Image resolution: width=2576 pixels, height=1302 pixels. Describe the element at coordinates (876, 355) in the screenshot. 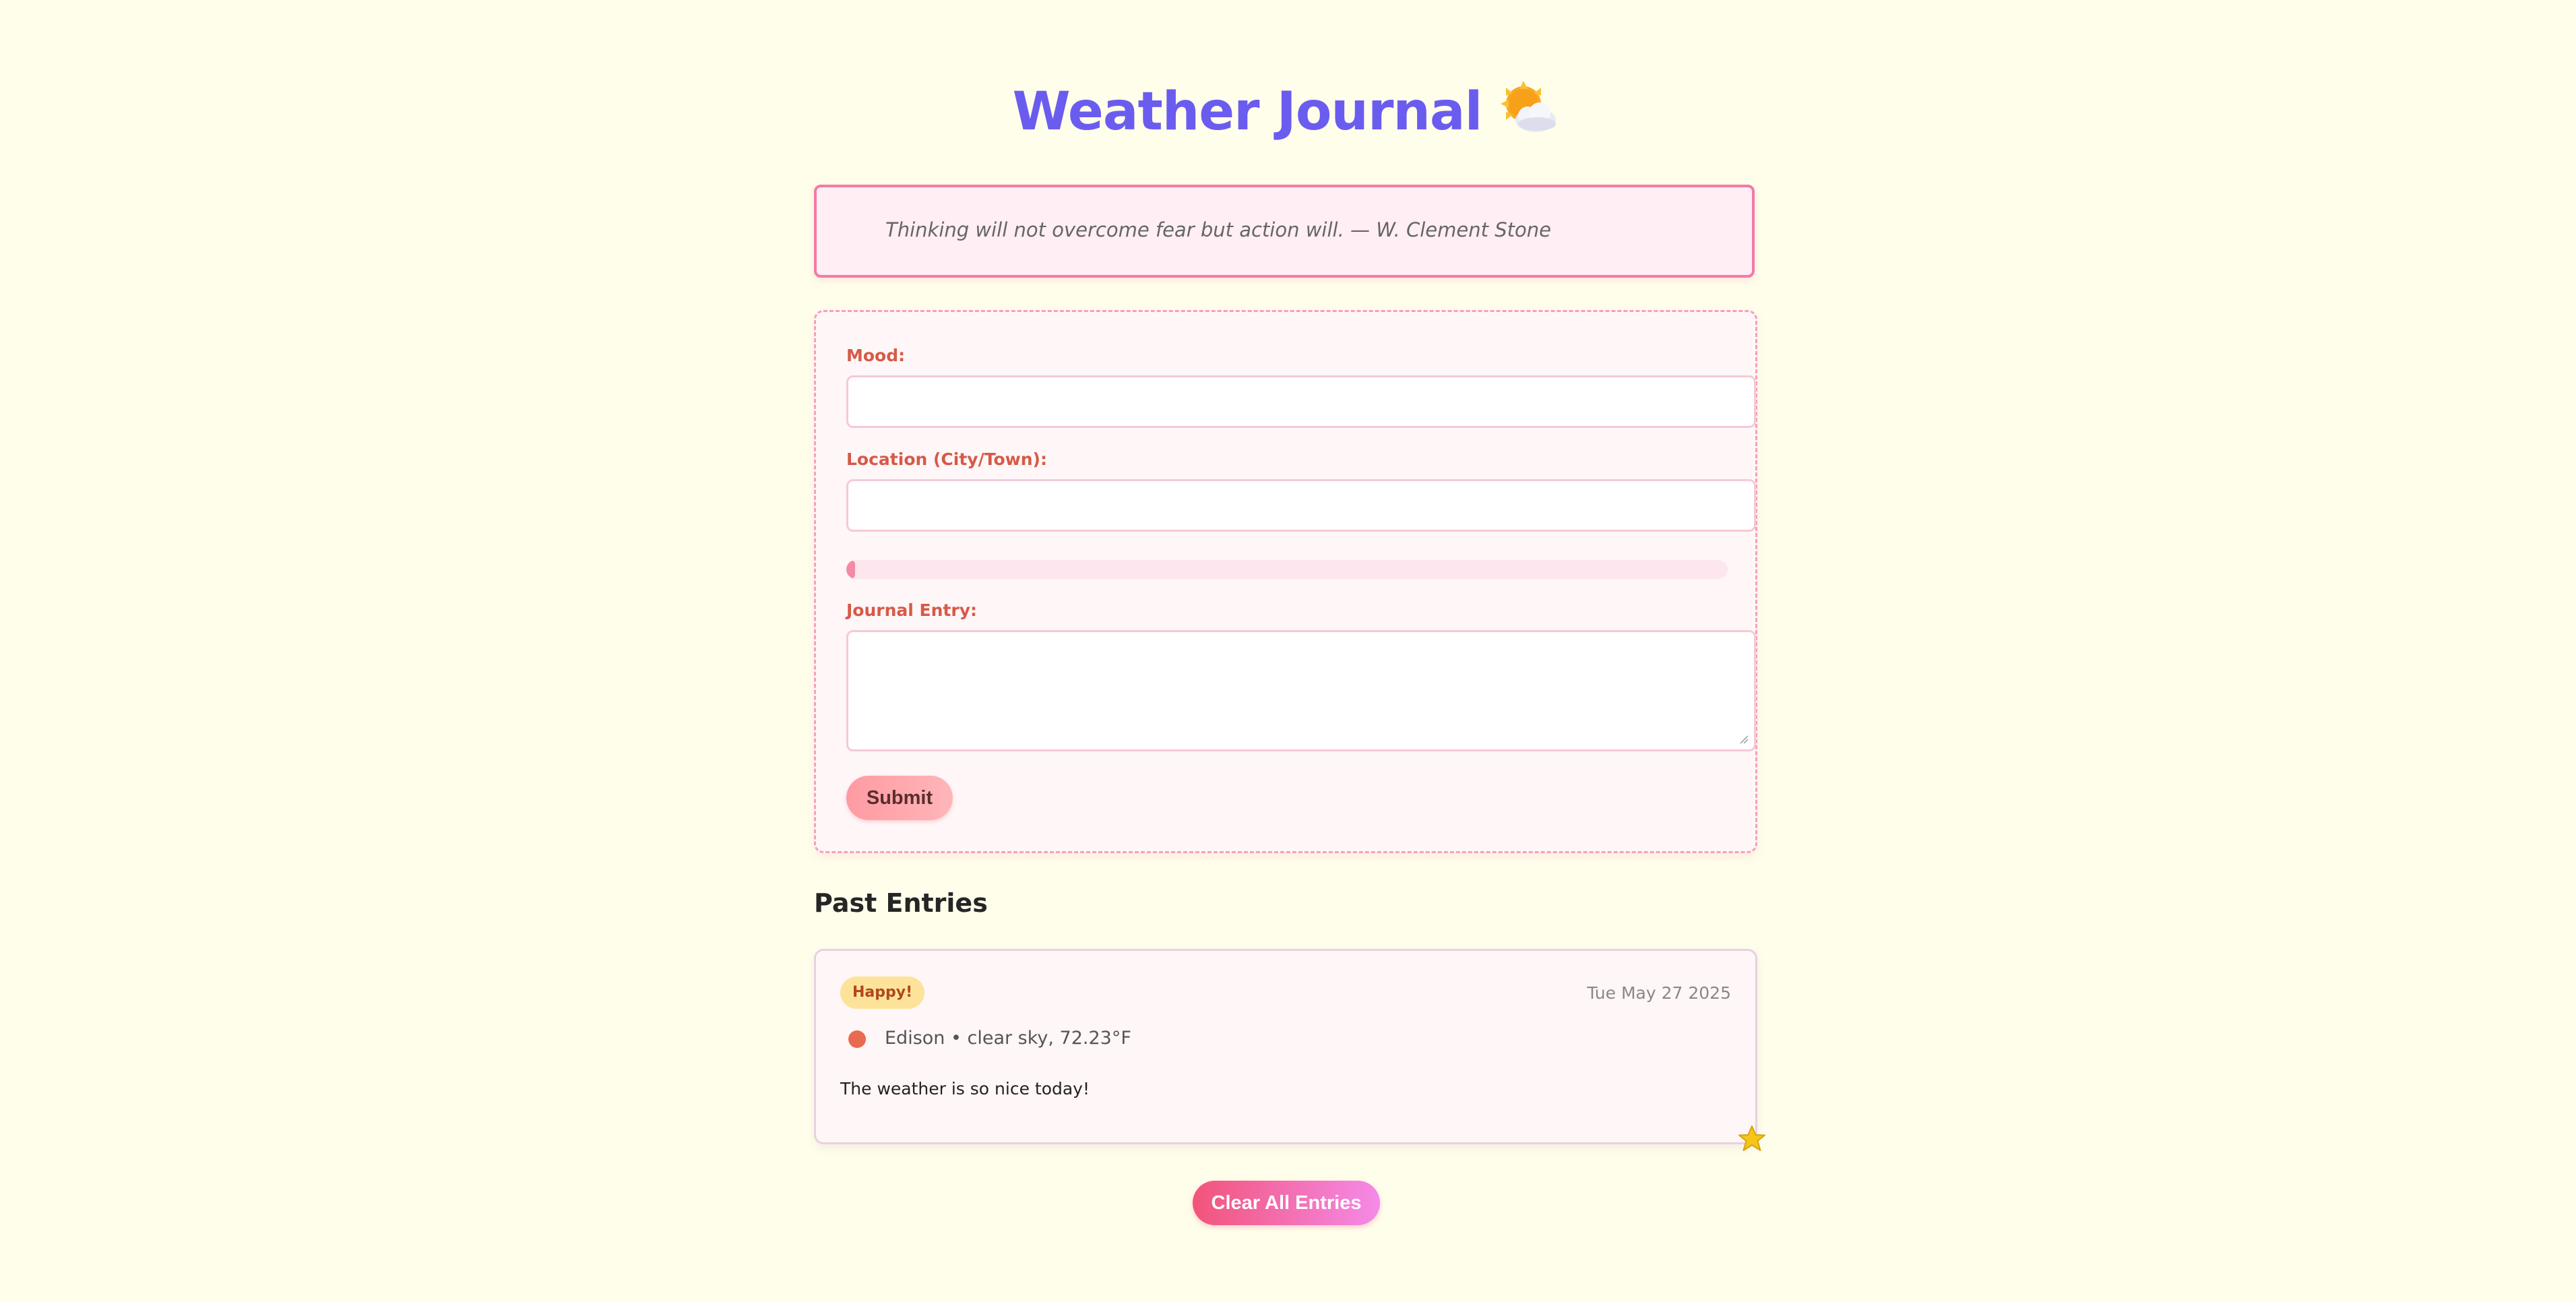

I see `mood-label: Mood:` at that location.